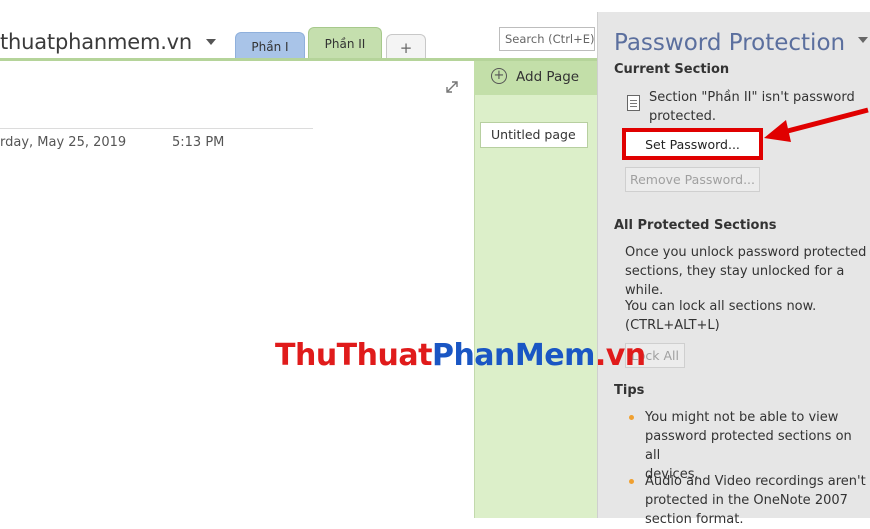 Image resolution: width=870 pixels, height=529 pixels. I want to click on arrow-annotation, so click(816, 124).